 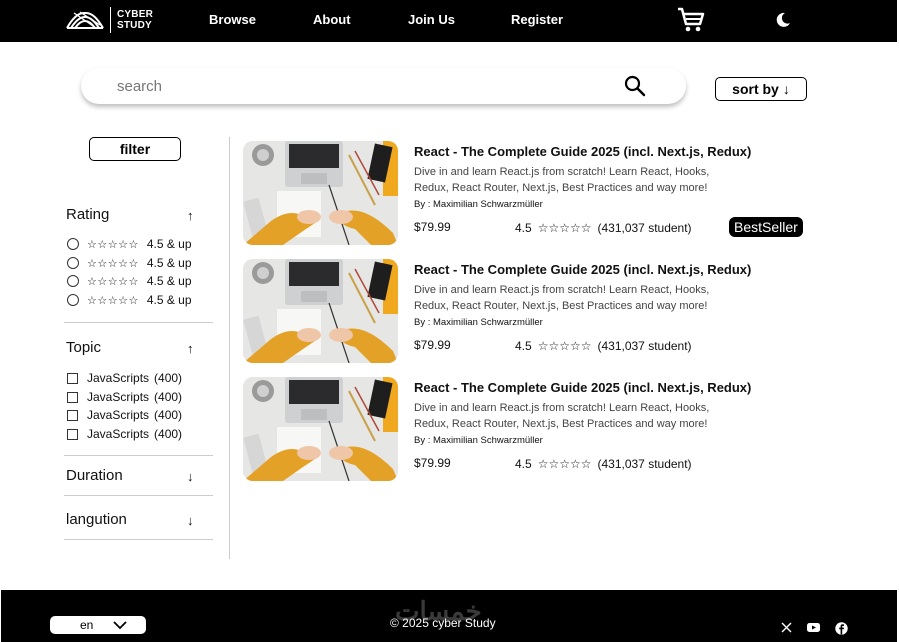 I want to click on language-section-title: langution, so click(x=96, y=519).